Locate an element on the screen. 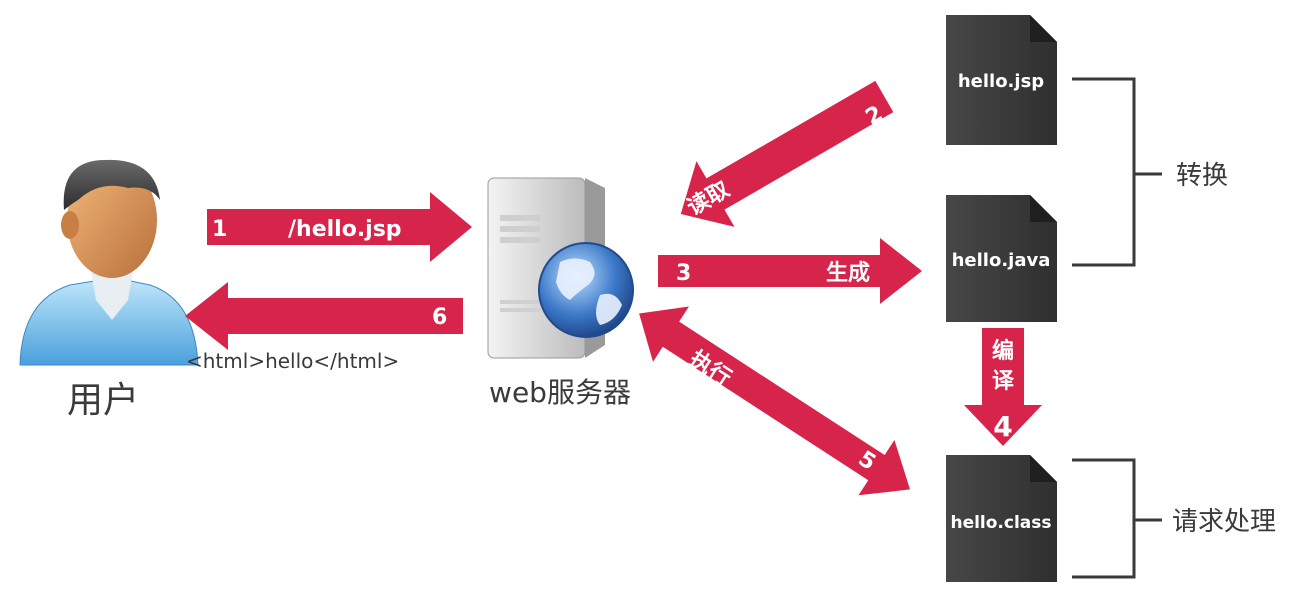 The width and height of the screenshot is (1312, 591). bracket-request is located at coordinates (1117, 518).